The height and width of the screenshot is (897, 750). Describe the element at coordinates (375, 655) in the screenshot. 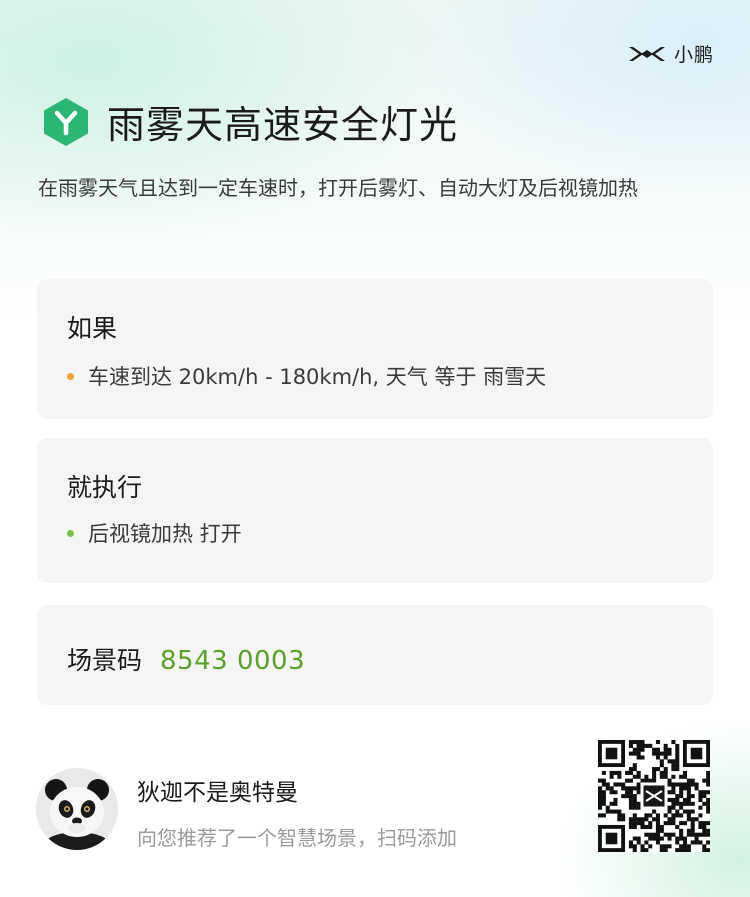

I see `scene-code-card: 场景码 8543 0003` at that location.